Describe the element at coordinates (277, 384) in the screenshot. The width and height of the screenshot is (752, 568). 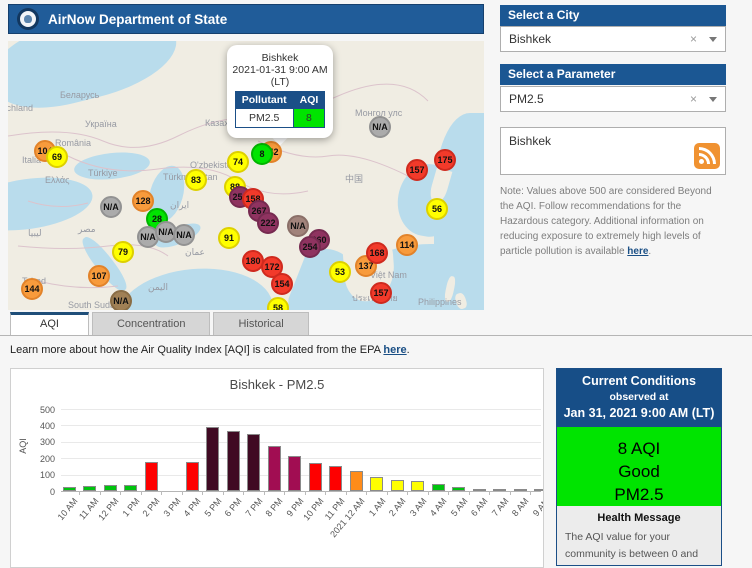
I see `chart-title: Bishkek - PM2.5` at that location.